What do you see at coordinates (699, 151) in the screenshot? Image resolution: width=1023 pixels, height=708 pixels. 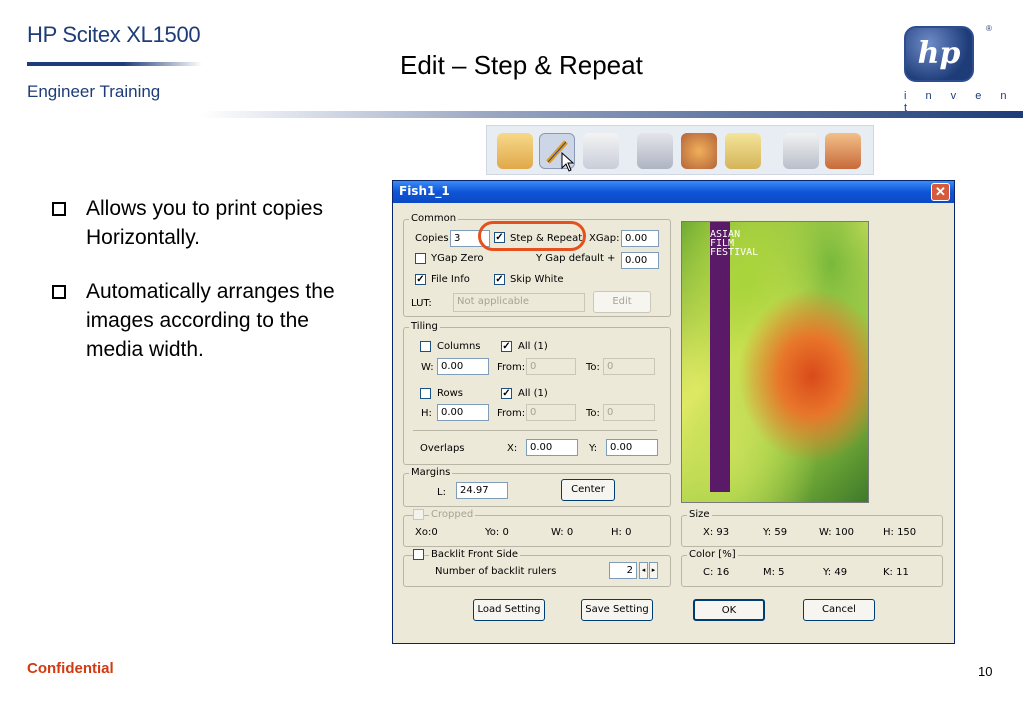 I see `gears-icon` at bounding box center [699, 151].